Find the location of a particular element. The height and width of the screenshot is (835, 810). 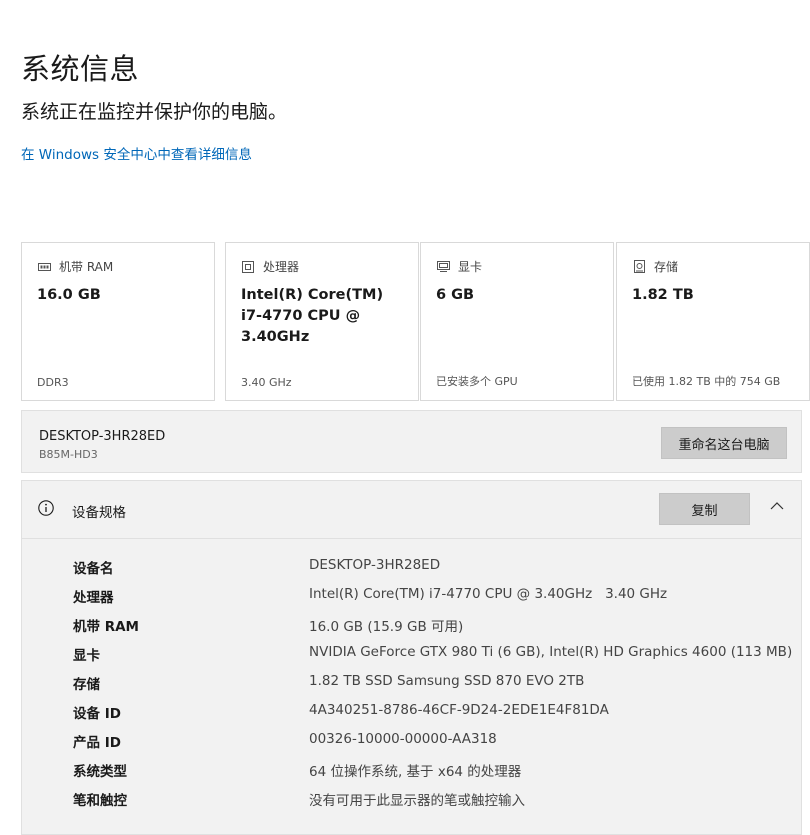

spec-value: 00326-10000-00000-AA318 is located at coordinates (403, 739).